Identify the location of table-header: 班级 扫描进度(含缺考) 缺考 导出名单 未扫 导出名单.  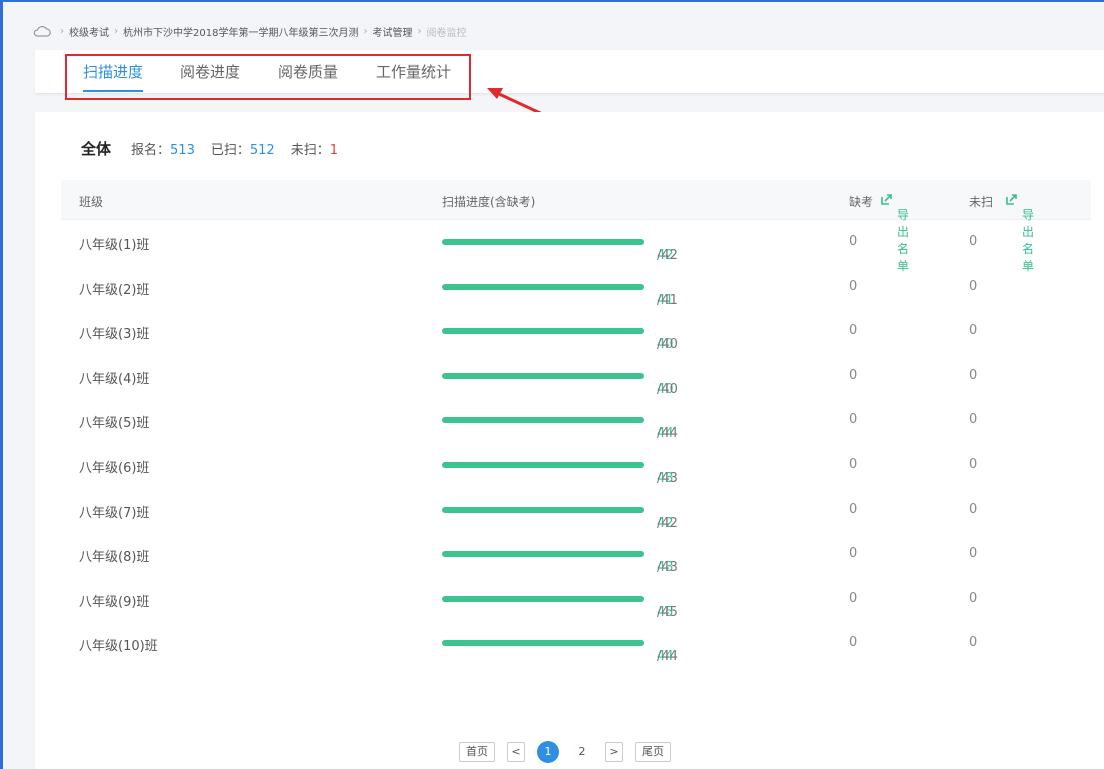
(576, 226).